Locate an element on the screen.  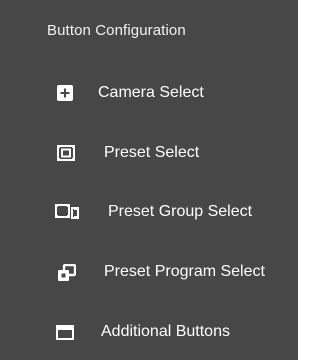
menu-item-label: Camera Select is located at coordinates (151, 92).